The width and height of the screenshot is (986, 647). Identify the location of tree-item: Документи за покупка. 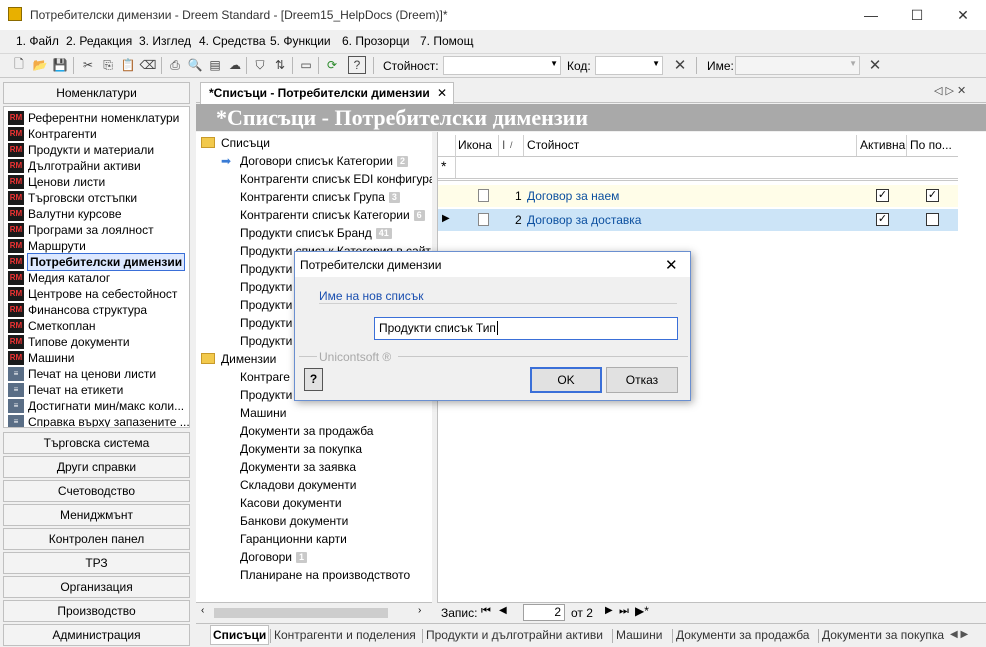
(301, 449).